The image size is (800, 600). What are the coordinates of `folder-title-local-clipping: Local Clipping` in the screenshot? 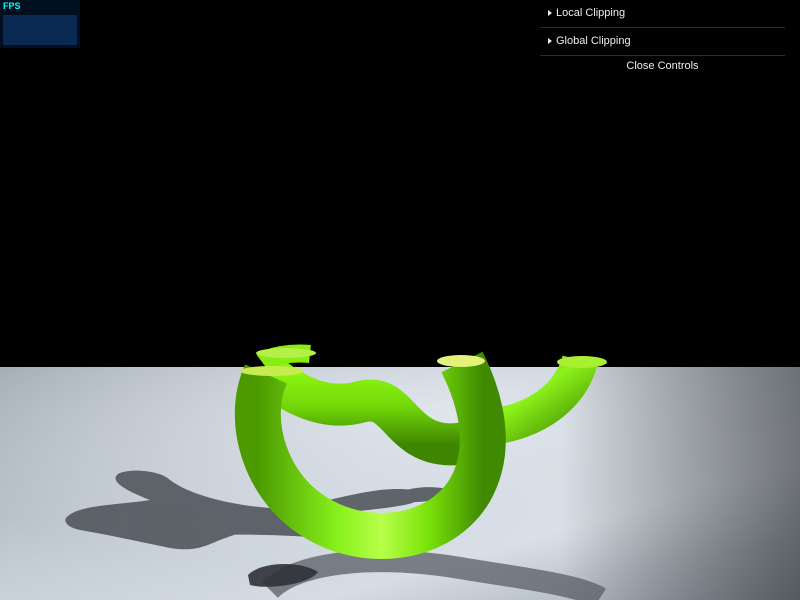 It's located at (591, 13).